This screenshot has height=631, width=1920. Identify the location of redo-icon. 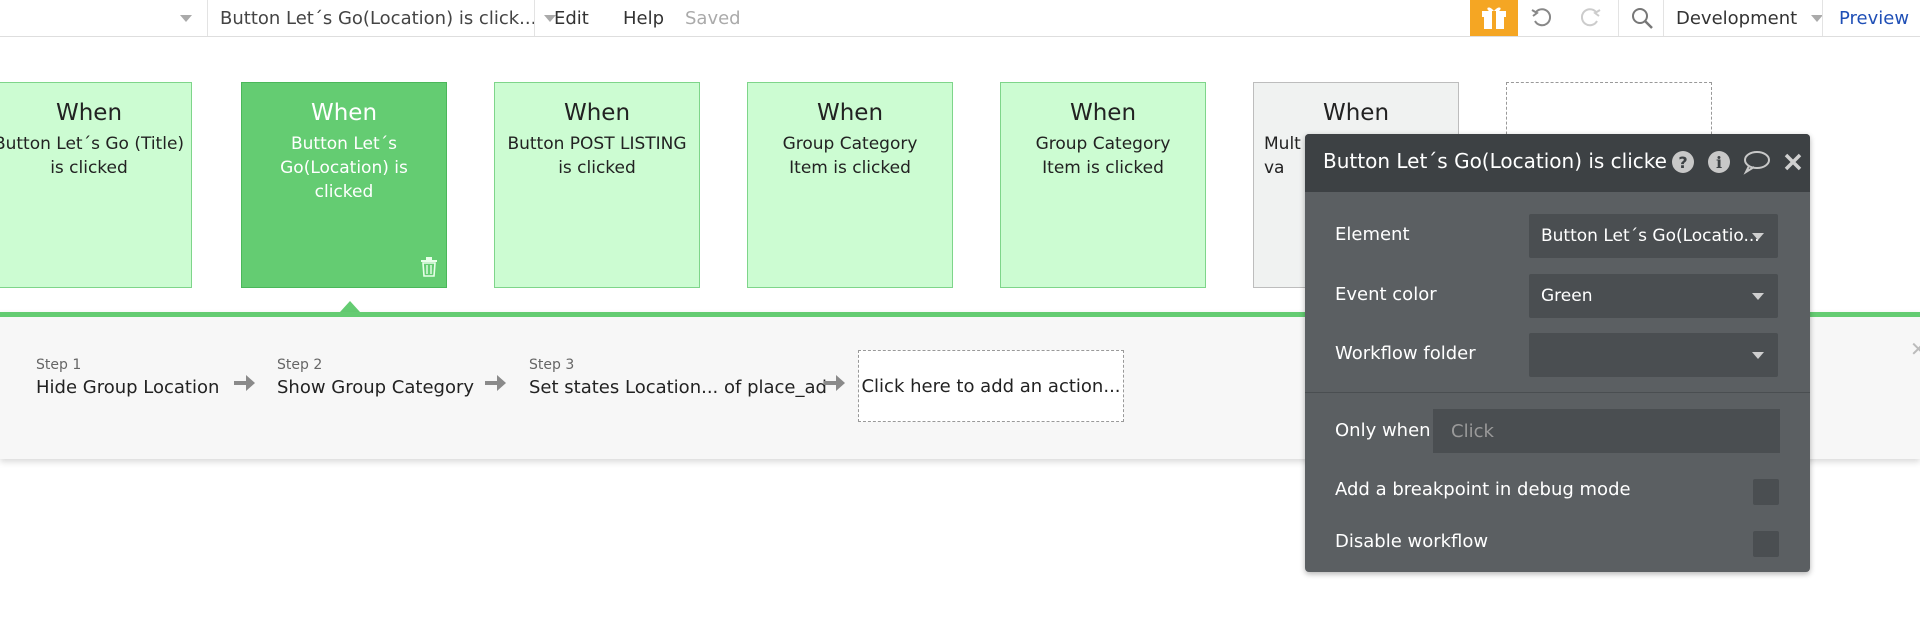
(1590, 17).